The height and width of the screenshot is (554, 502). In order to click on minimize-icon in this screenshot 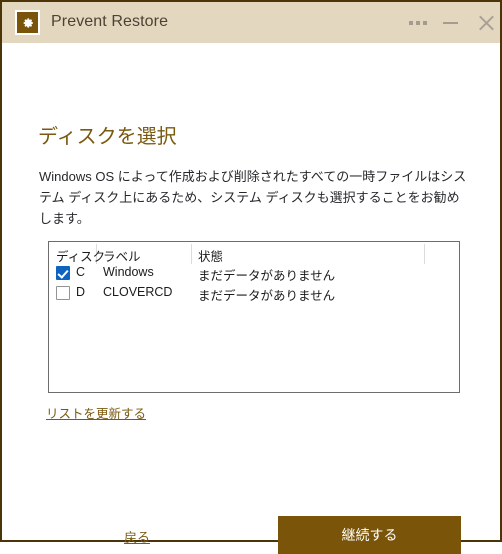, I will do `click(450, 22)`.